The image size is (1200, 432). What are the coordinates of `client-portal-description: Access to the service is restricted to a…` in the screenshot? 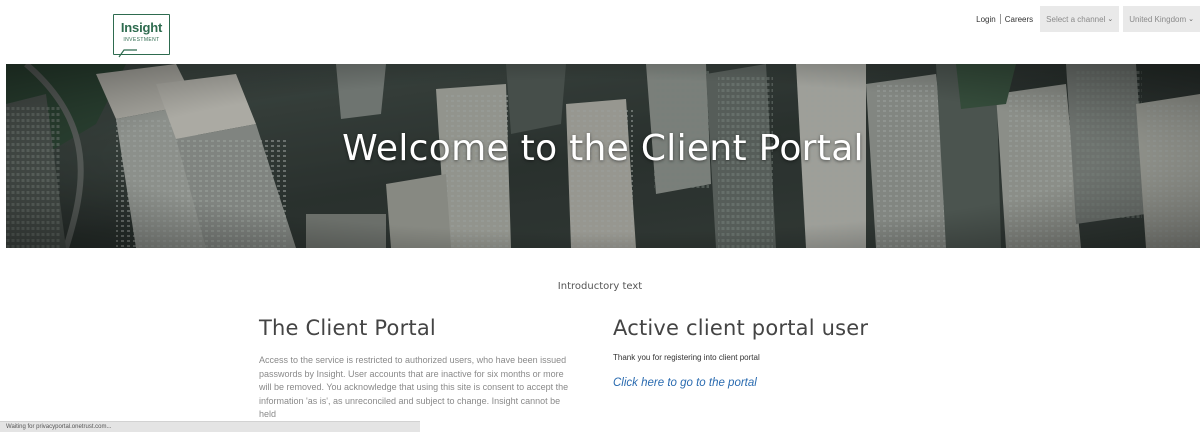 It's located at (414, 387).